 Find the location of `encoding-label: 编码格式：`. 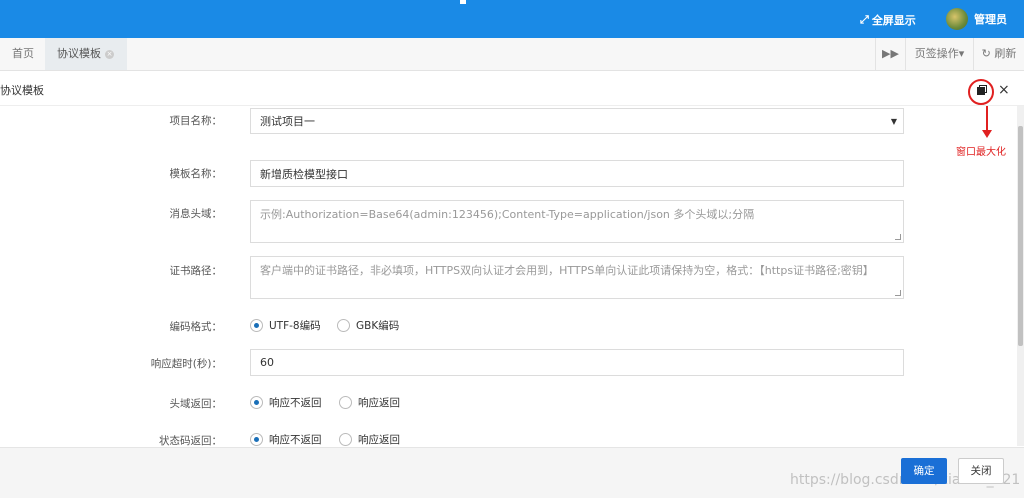

encoding-label: 编码格式： is located at coordinates (196, 327).